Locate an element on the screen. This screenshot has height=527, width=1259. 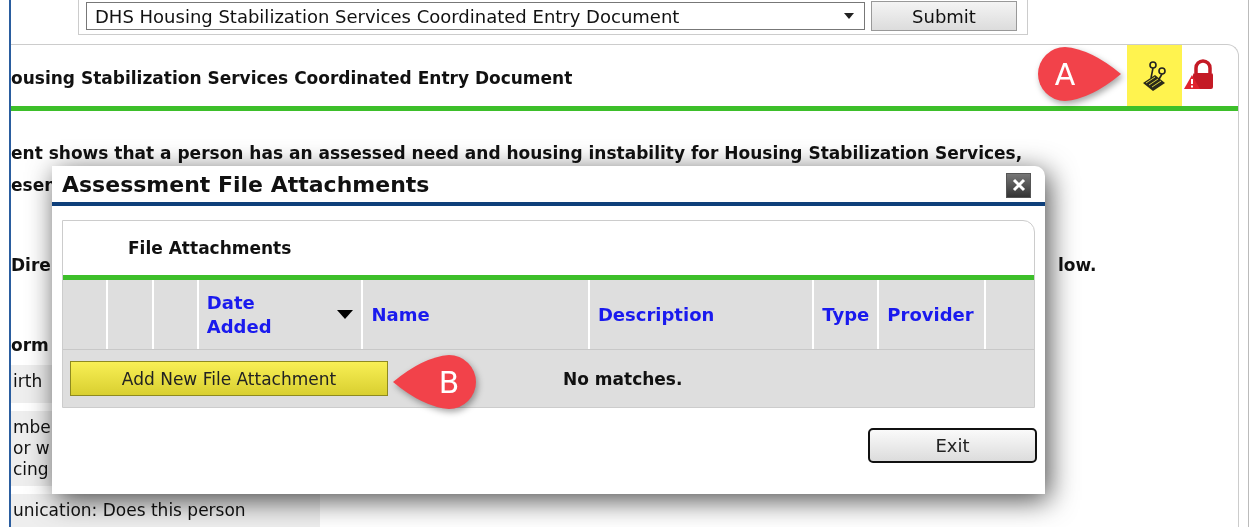
attachments-button is located at coordinates (1154, 75).